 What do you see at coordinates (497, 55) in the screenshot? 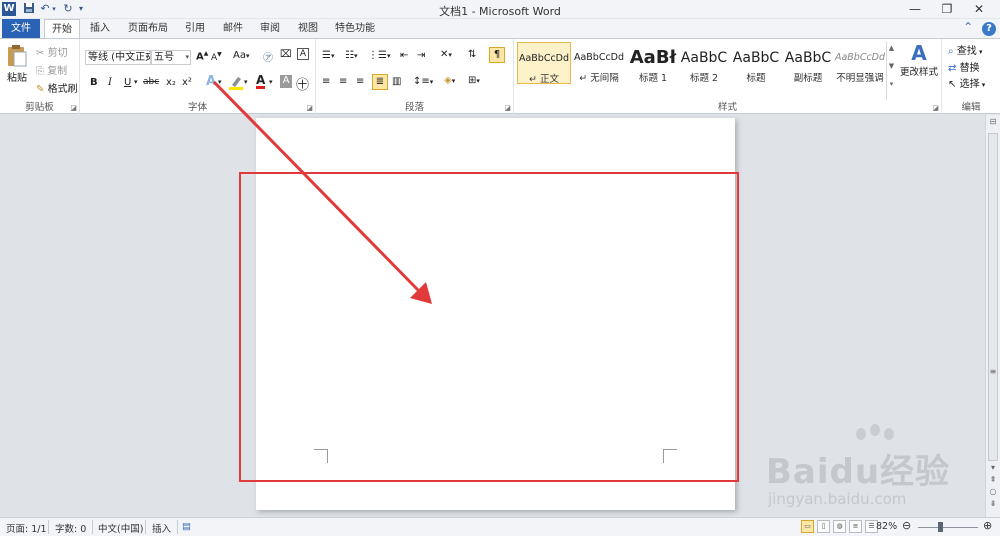
I see `show-formatting-marks-icon: ¶` at bounding box center [497, 55].